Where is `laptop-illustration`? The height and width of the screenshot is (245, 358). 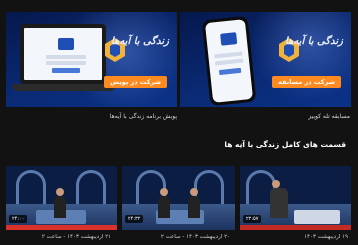 laptop-illustration is located at coordinates (63, 54).